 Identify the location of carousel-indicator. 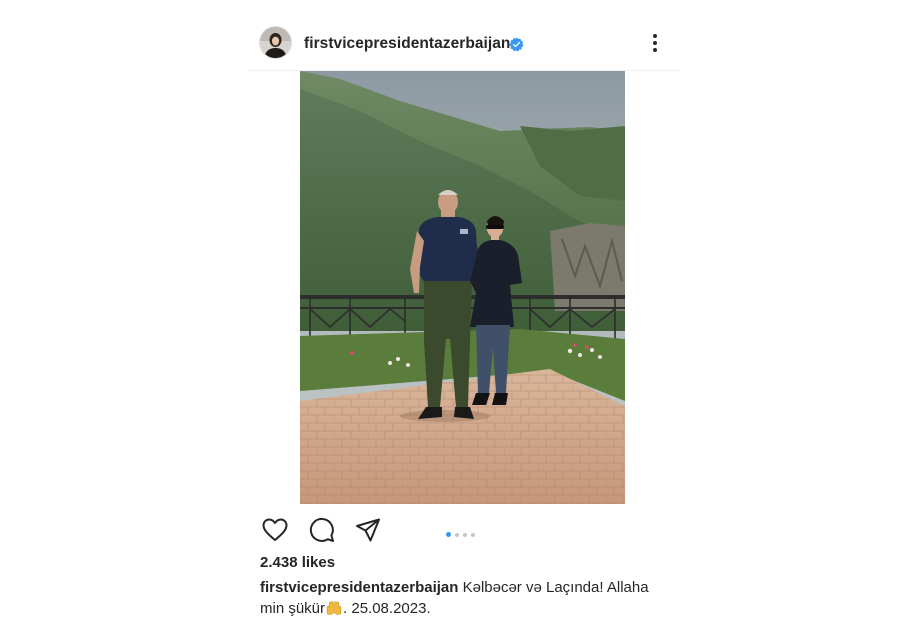
(462, 532).